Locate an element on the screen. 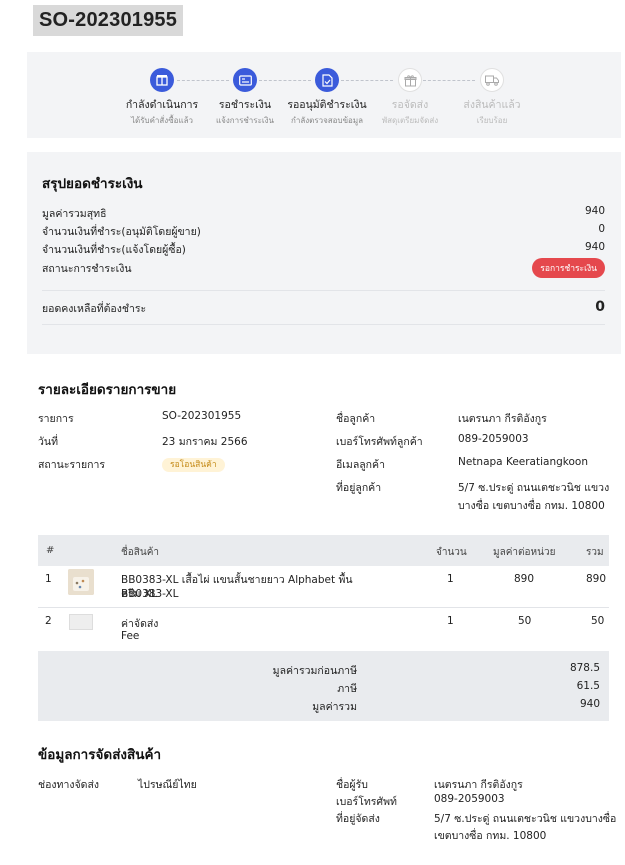 The width and height of the screenshot is (625, 865). sale-details-title: รายละเอียดรายการขาย is located at coordinates (107, 390).